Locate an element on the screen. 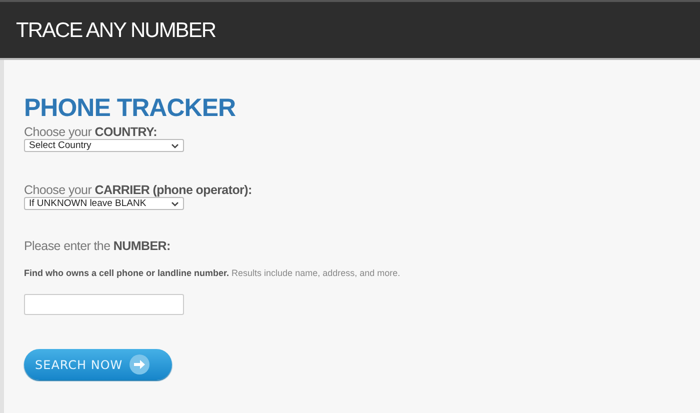 The height and width of the screenshot is (413, 700). country-label: Choose your COUNTRY: is located at coordinates (90, 132).